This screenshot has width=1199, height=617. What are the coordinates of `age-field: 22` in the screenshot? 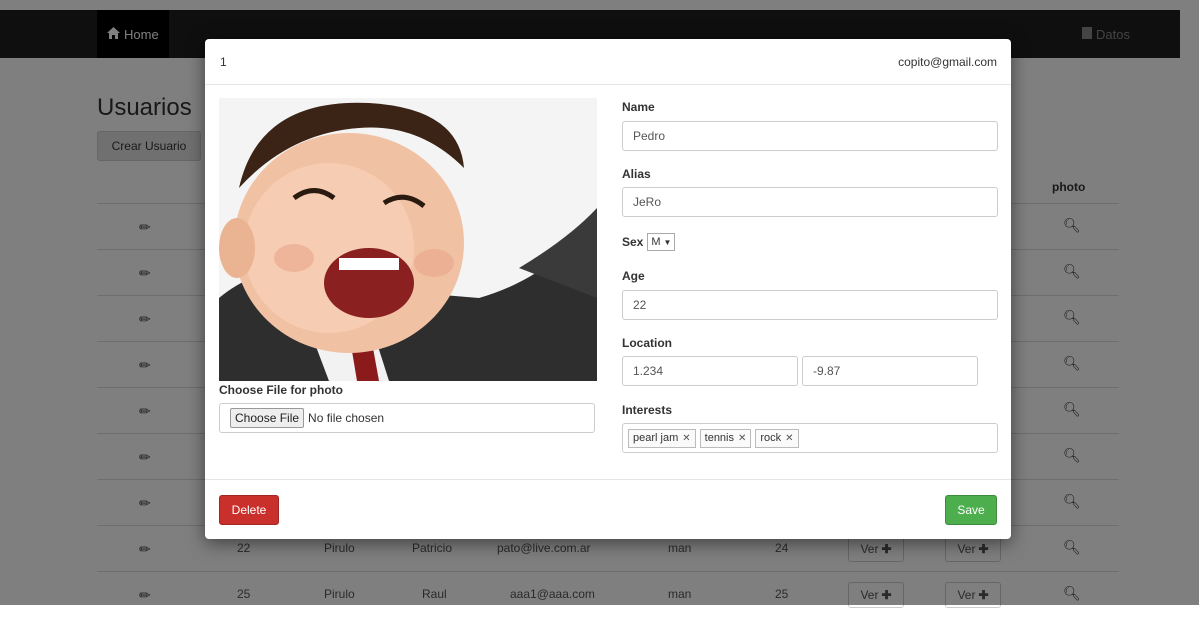 It's located at (810, 305).